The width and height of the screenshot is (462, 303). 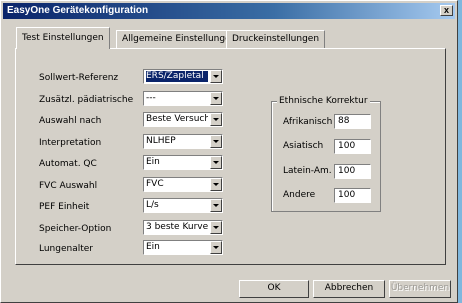 I want to click on tab-allgemeine-einstellungen: Allgemeine Einstellungen, so click(x=179, y=39).